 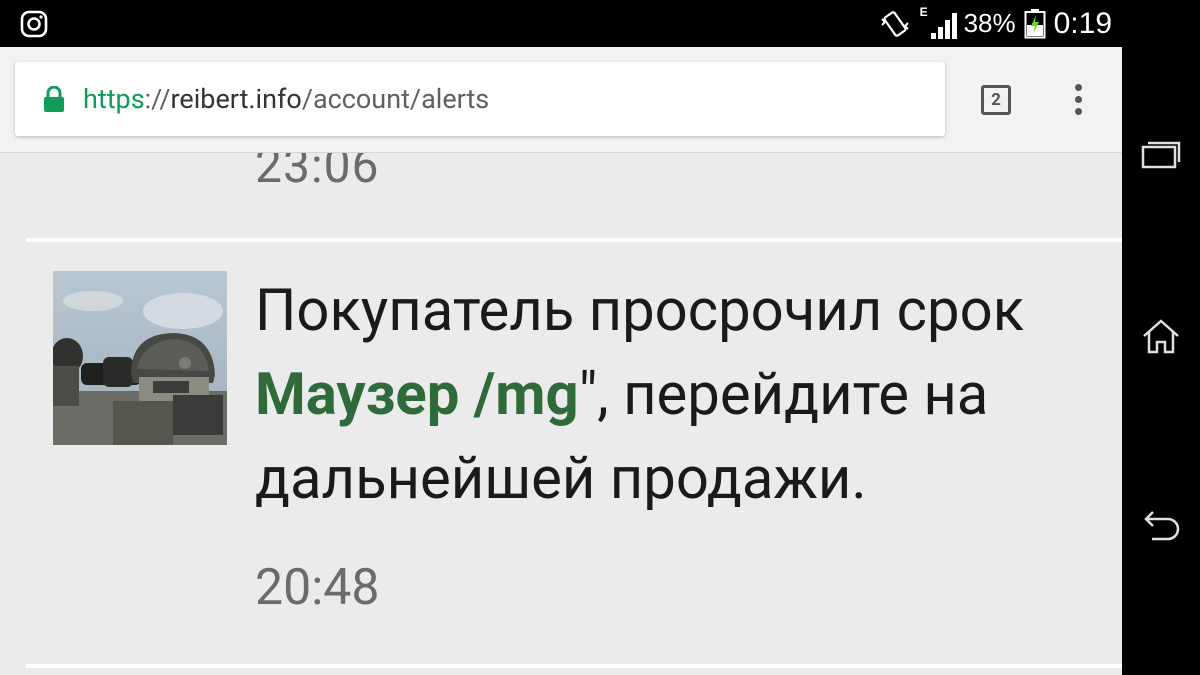 I want to click on back-icon, so click(x=1161, y=526).